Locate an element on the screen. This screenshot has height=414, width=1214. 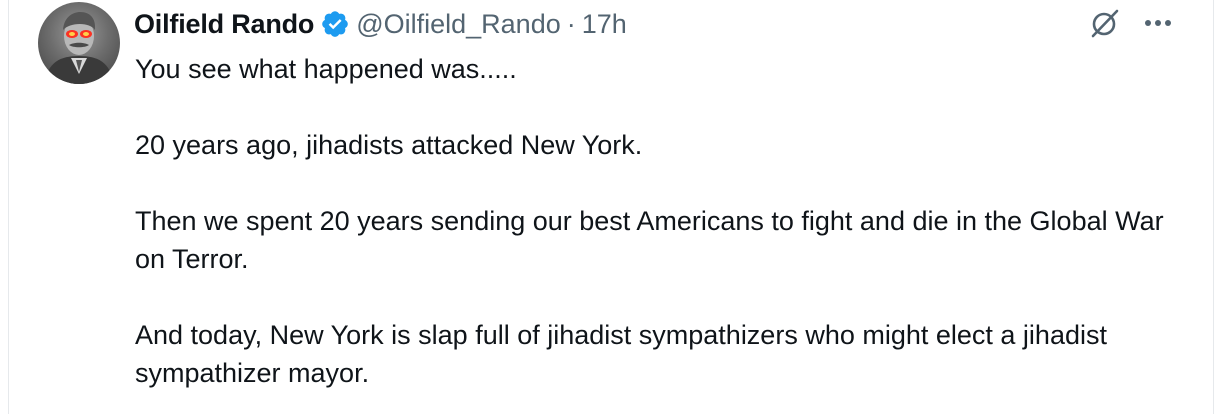
tweet-actions is located at coordinates (1130, 23).